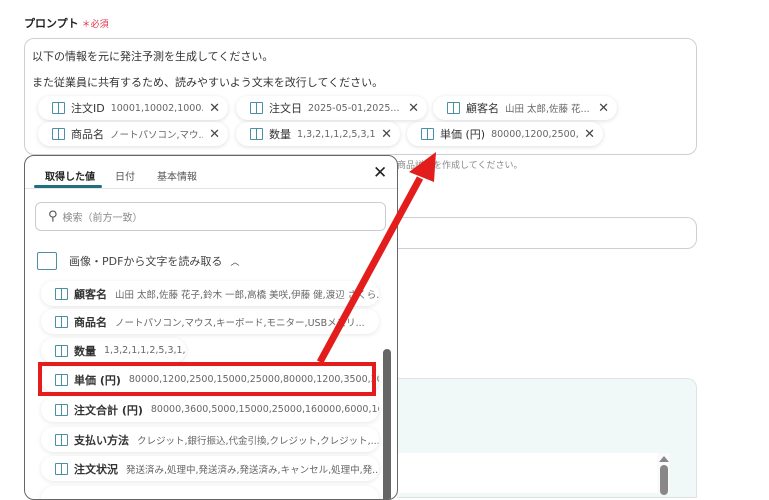 Image resolution: width=769 pixels, height=500 pixels. I want to click on arrow-shaft, so click(370, 270).